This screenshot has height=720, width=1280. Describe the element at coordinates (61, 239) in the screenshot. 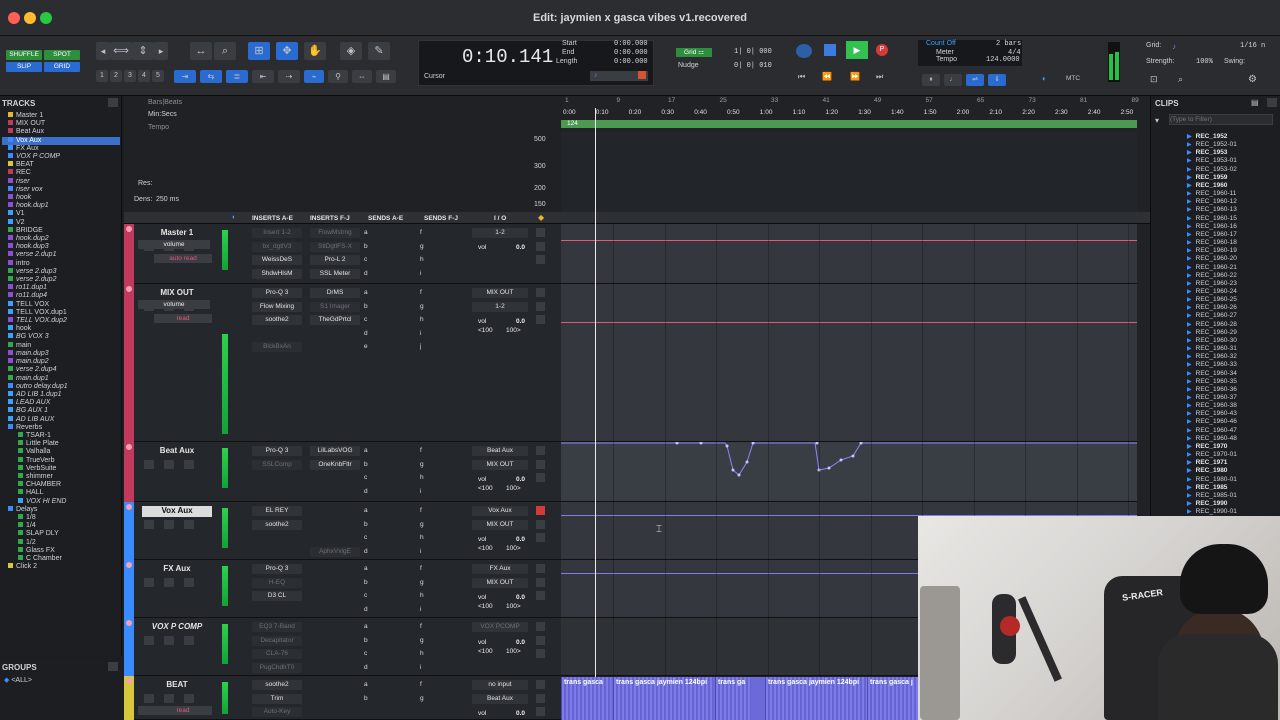

I see `track-list-item: hook.dup2` at that location.